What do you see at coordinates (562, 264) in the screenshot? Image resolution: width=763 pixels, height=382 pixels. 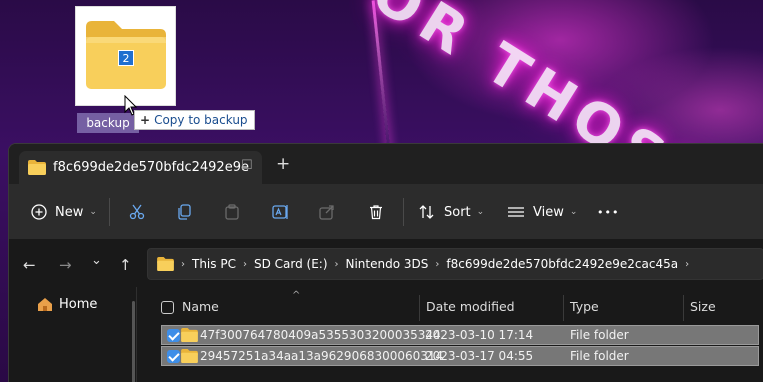 I see `breadcrumb-item: f8c699de2de570bfdc2492e9e2cac45a` at bounding box center [562, 264].